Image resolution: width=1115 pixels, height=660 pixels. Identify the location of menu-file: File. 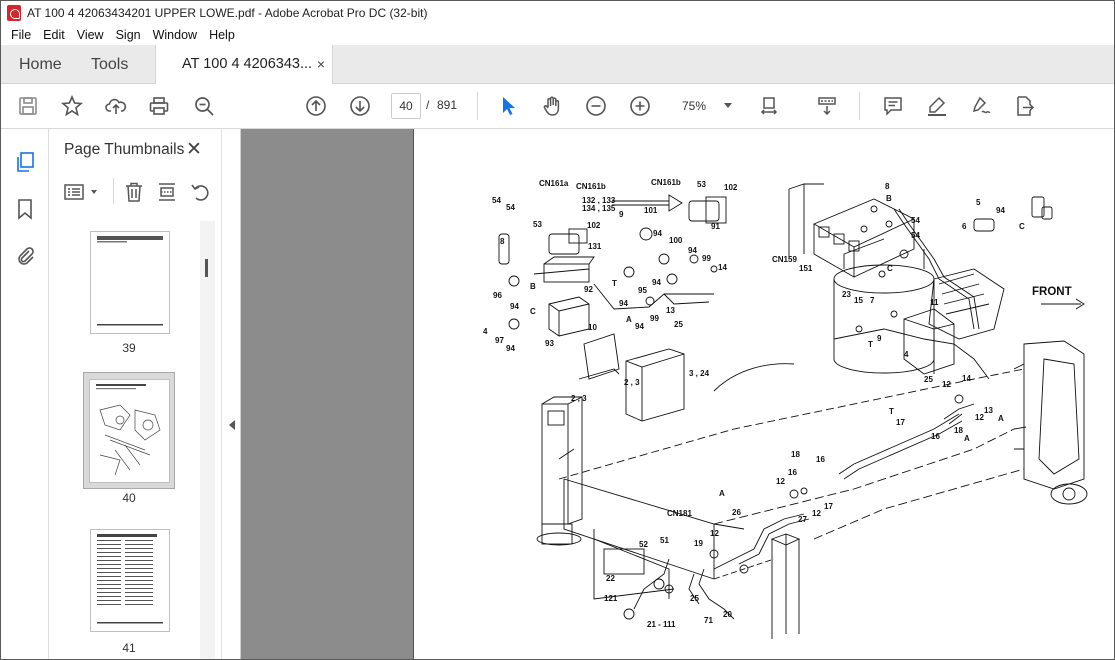
(21, 35).